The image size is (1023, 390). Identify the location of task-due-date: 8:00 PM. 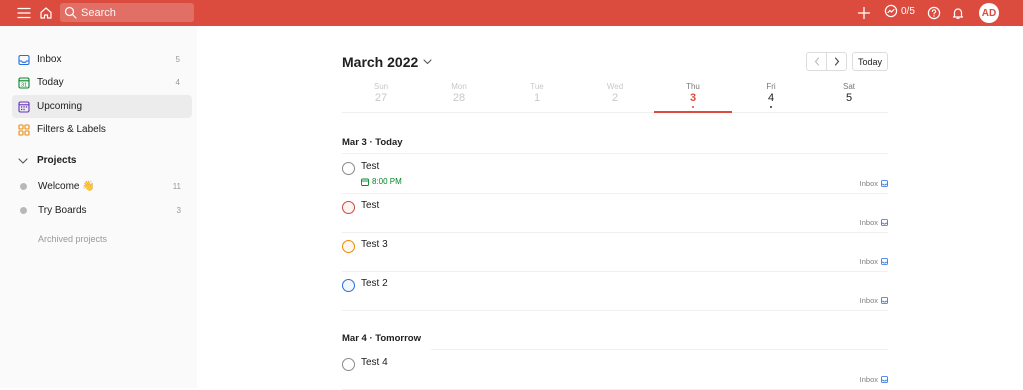
(381, 181).